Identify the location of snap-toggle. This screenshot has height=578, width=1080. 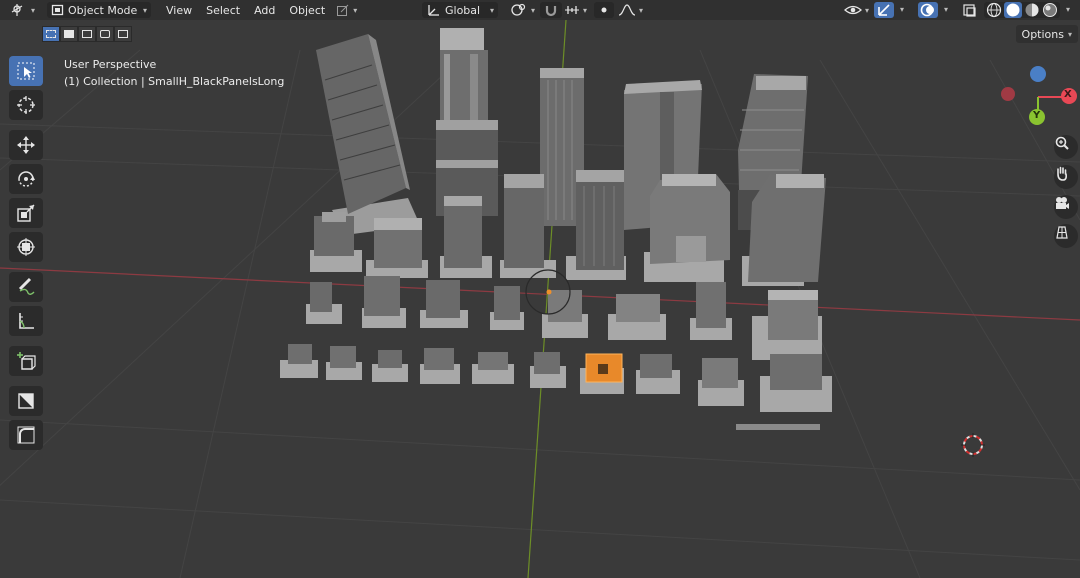
(551, 10).